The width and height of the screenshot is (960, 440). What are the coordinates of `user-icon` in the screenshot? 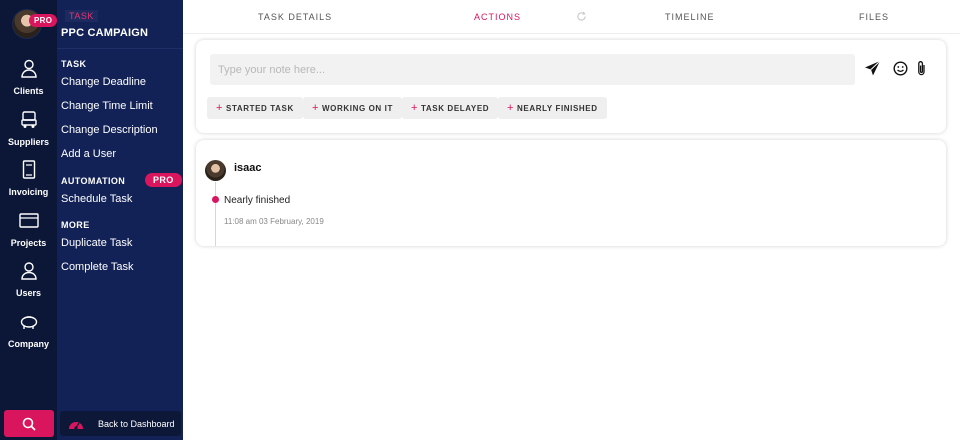 It's located at (28, 68).